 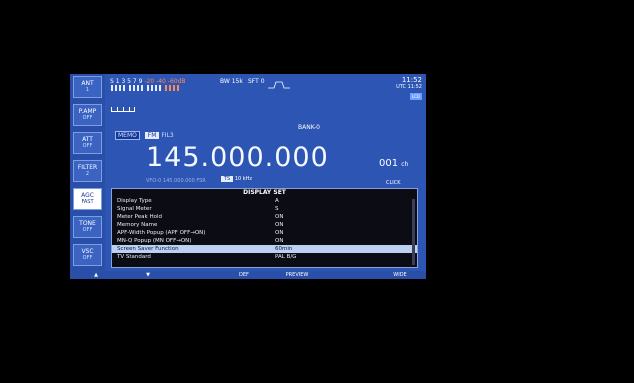 What do you see at coordinates (256, 81) in the screenshot?
I see `sft-indicator: SFT 0` at bounding box center [256, 81].